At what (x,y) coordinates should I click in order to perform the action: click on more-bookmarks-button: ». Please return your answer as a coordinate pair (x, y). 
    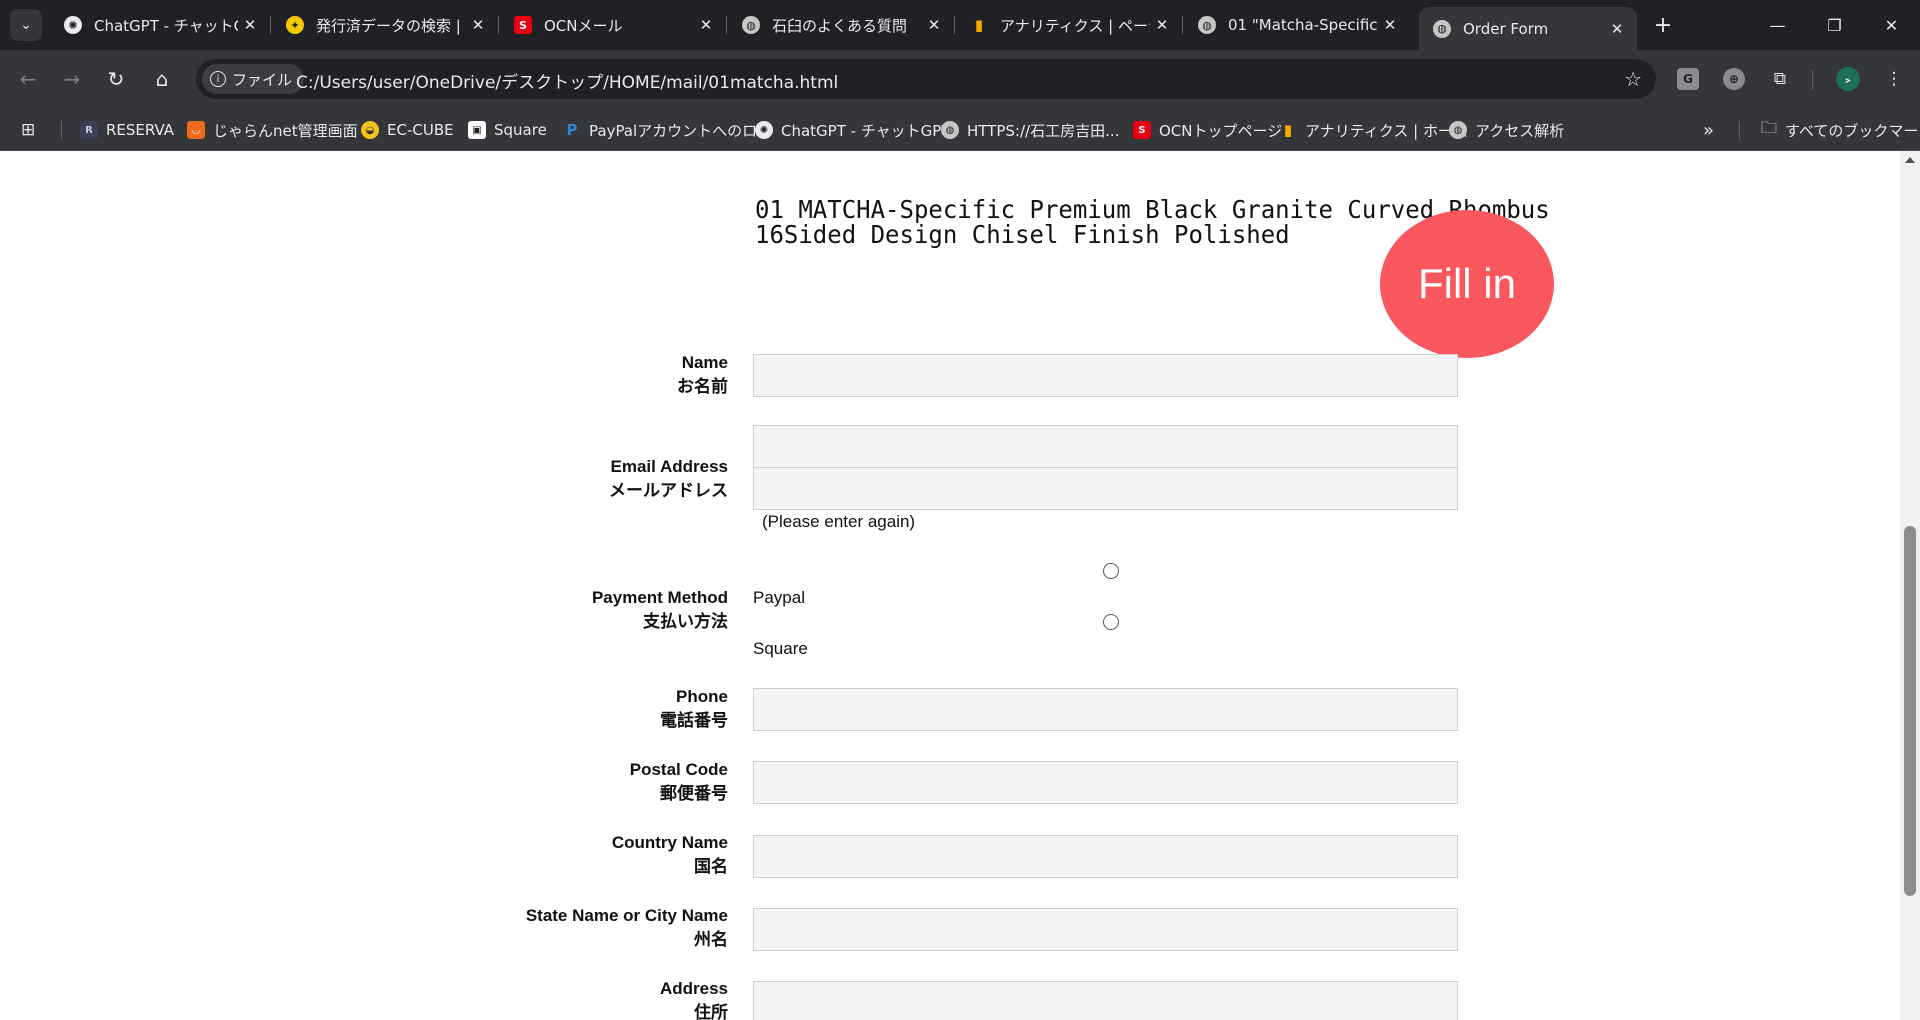
    Looking at the image, I should click on (1708, 130).